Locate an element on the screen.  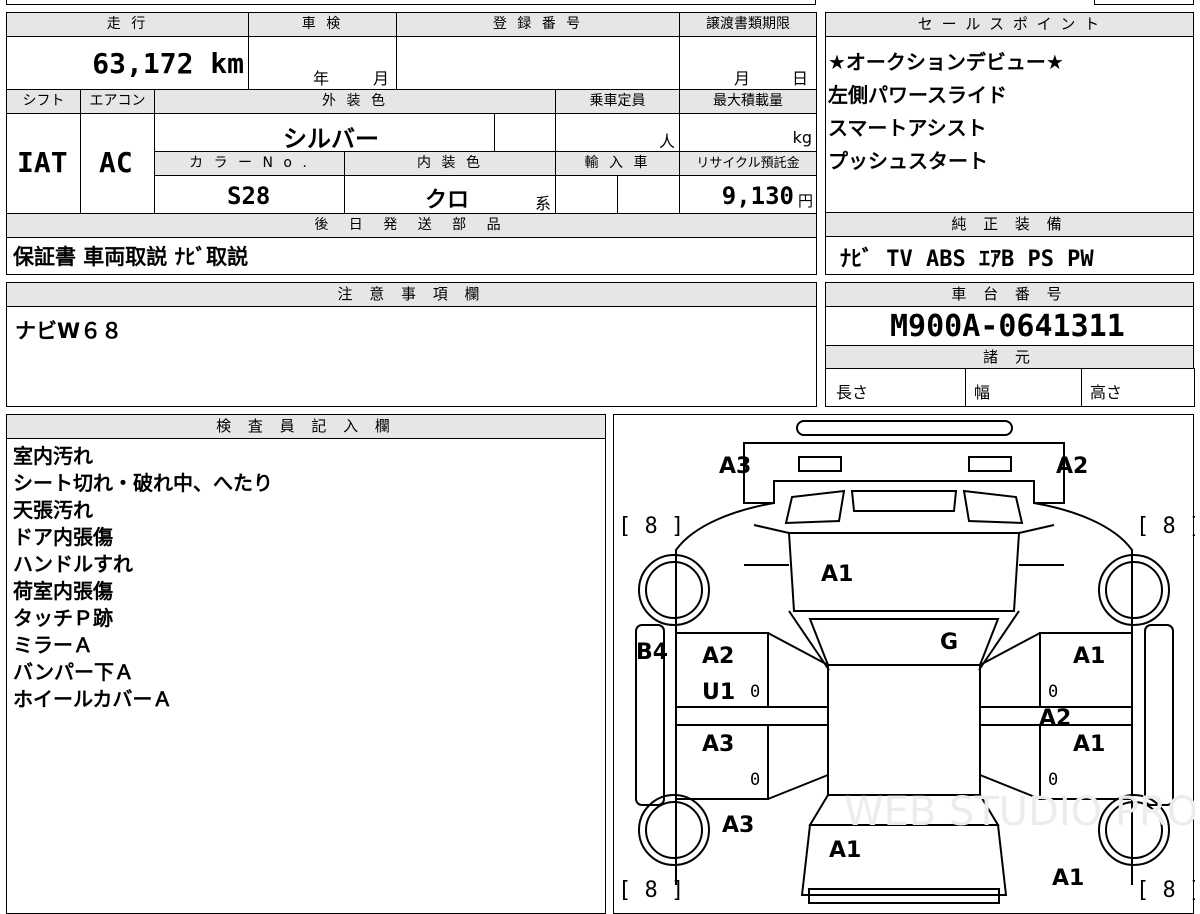
inspector-note-8: ミラーＡ is located at coordinates (53, 645).